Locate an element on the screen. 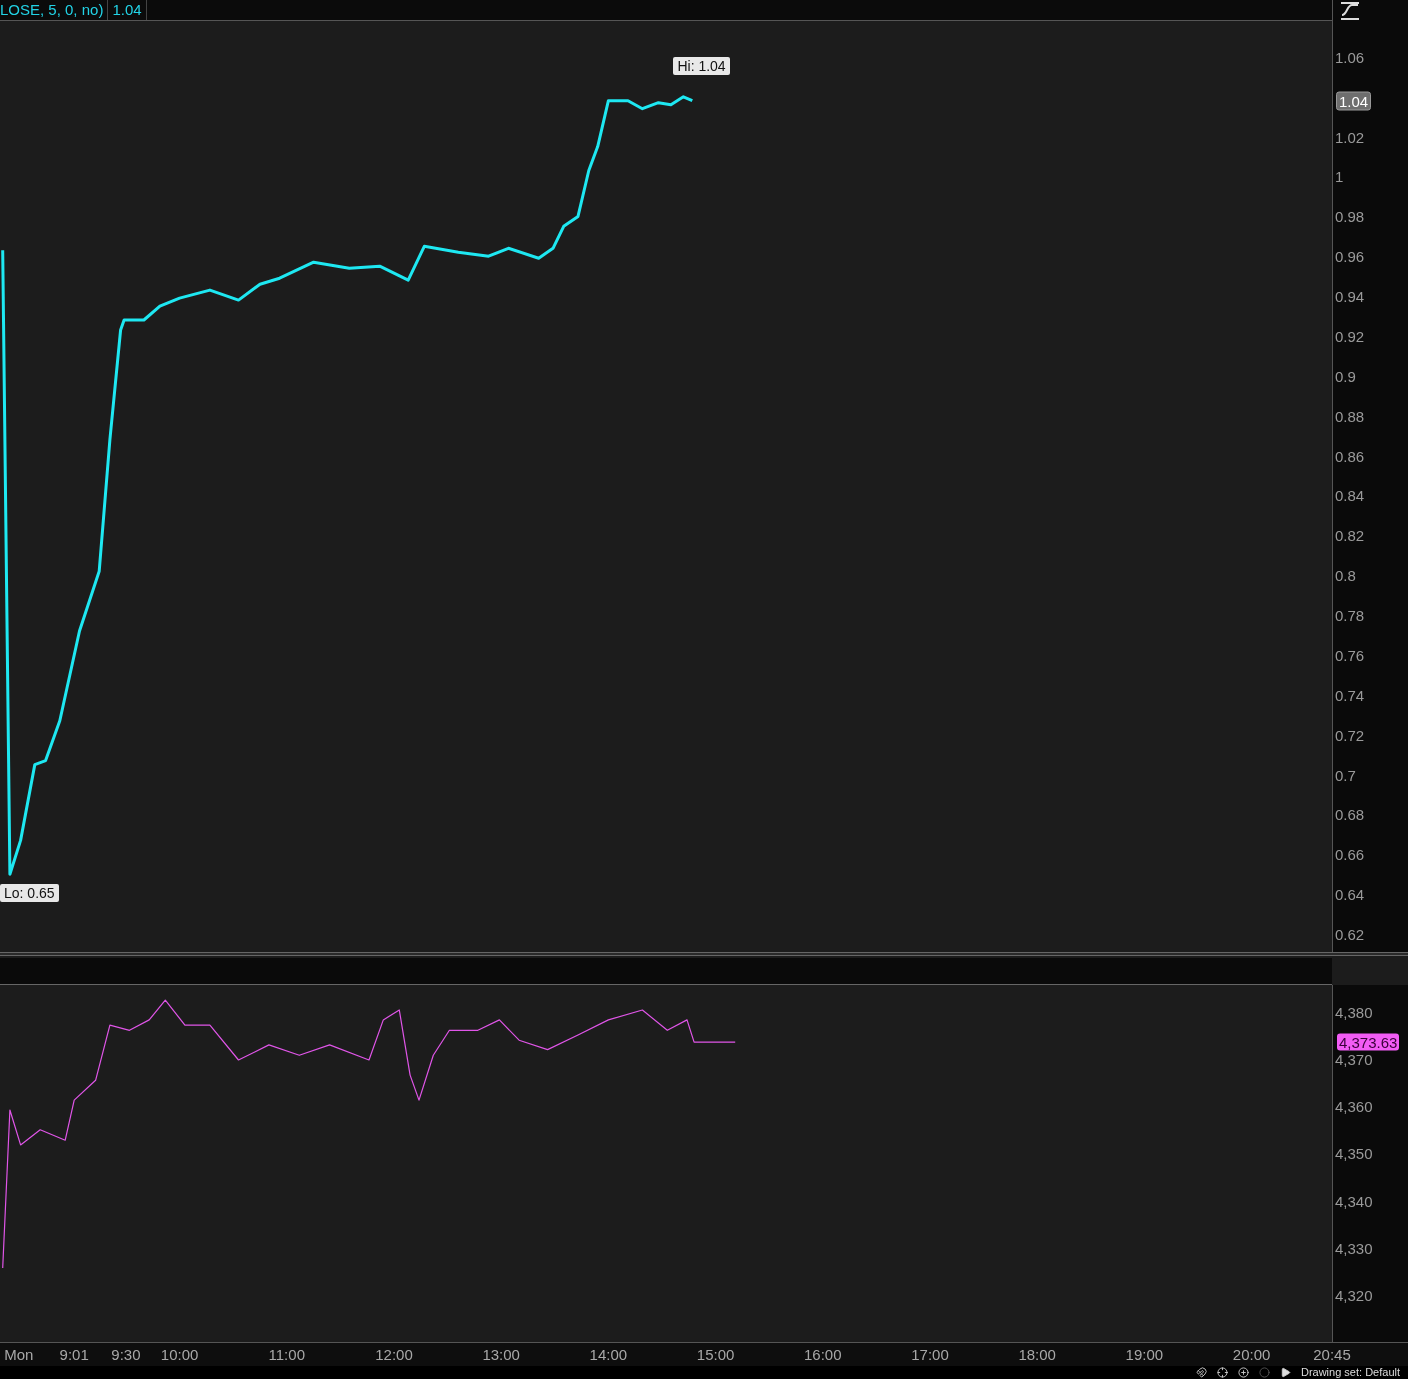 Image resolution: width=1408 pixels, height=1379 pixels. zoom-in-icon is located at coordinates (1243, 1372).